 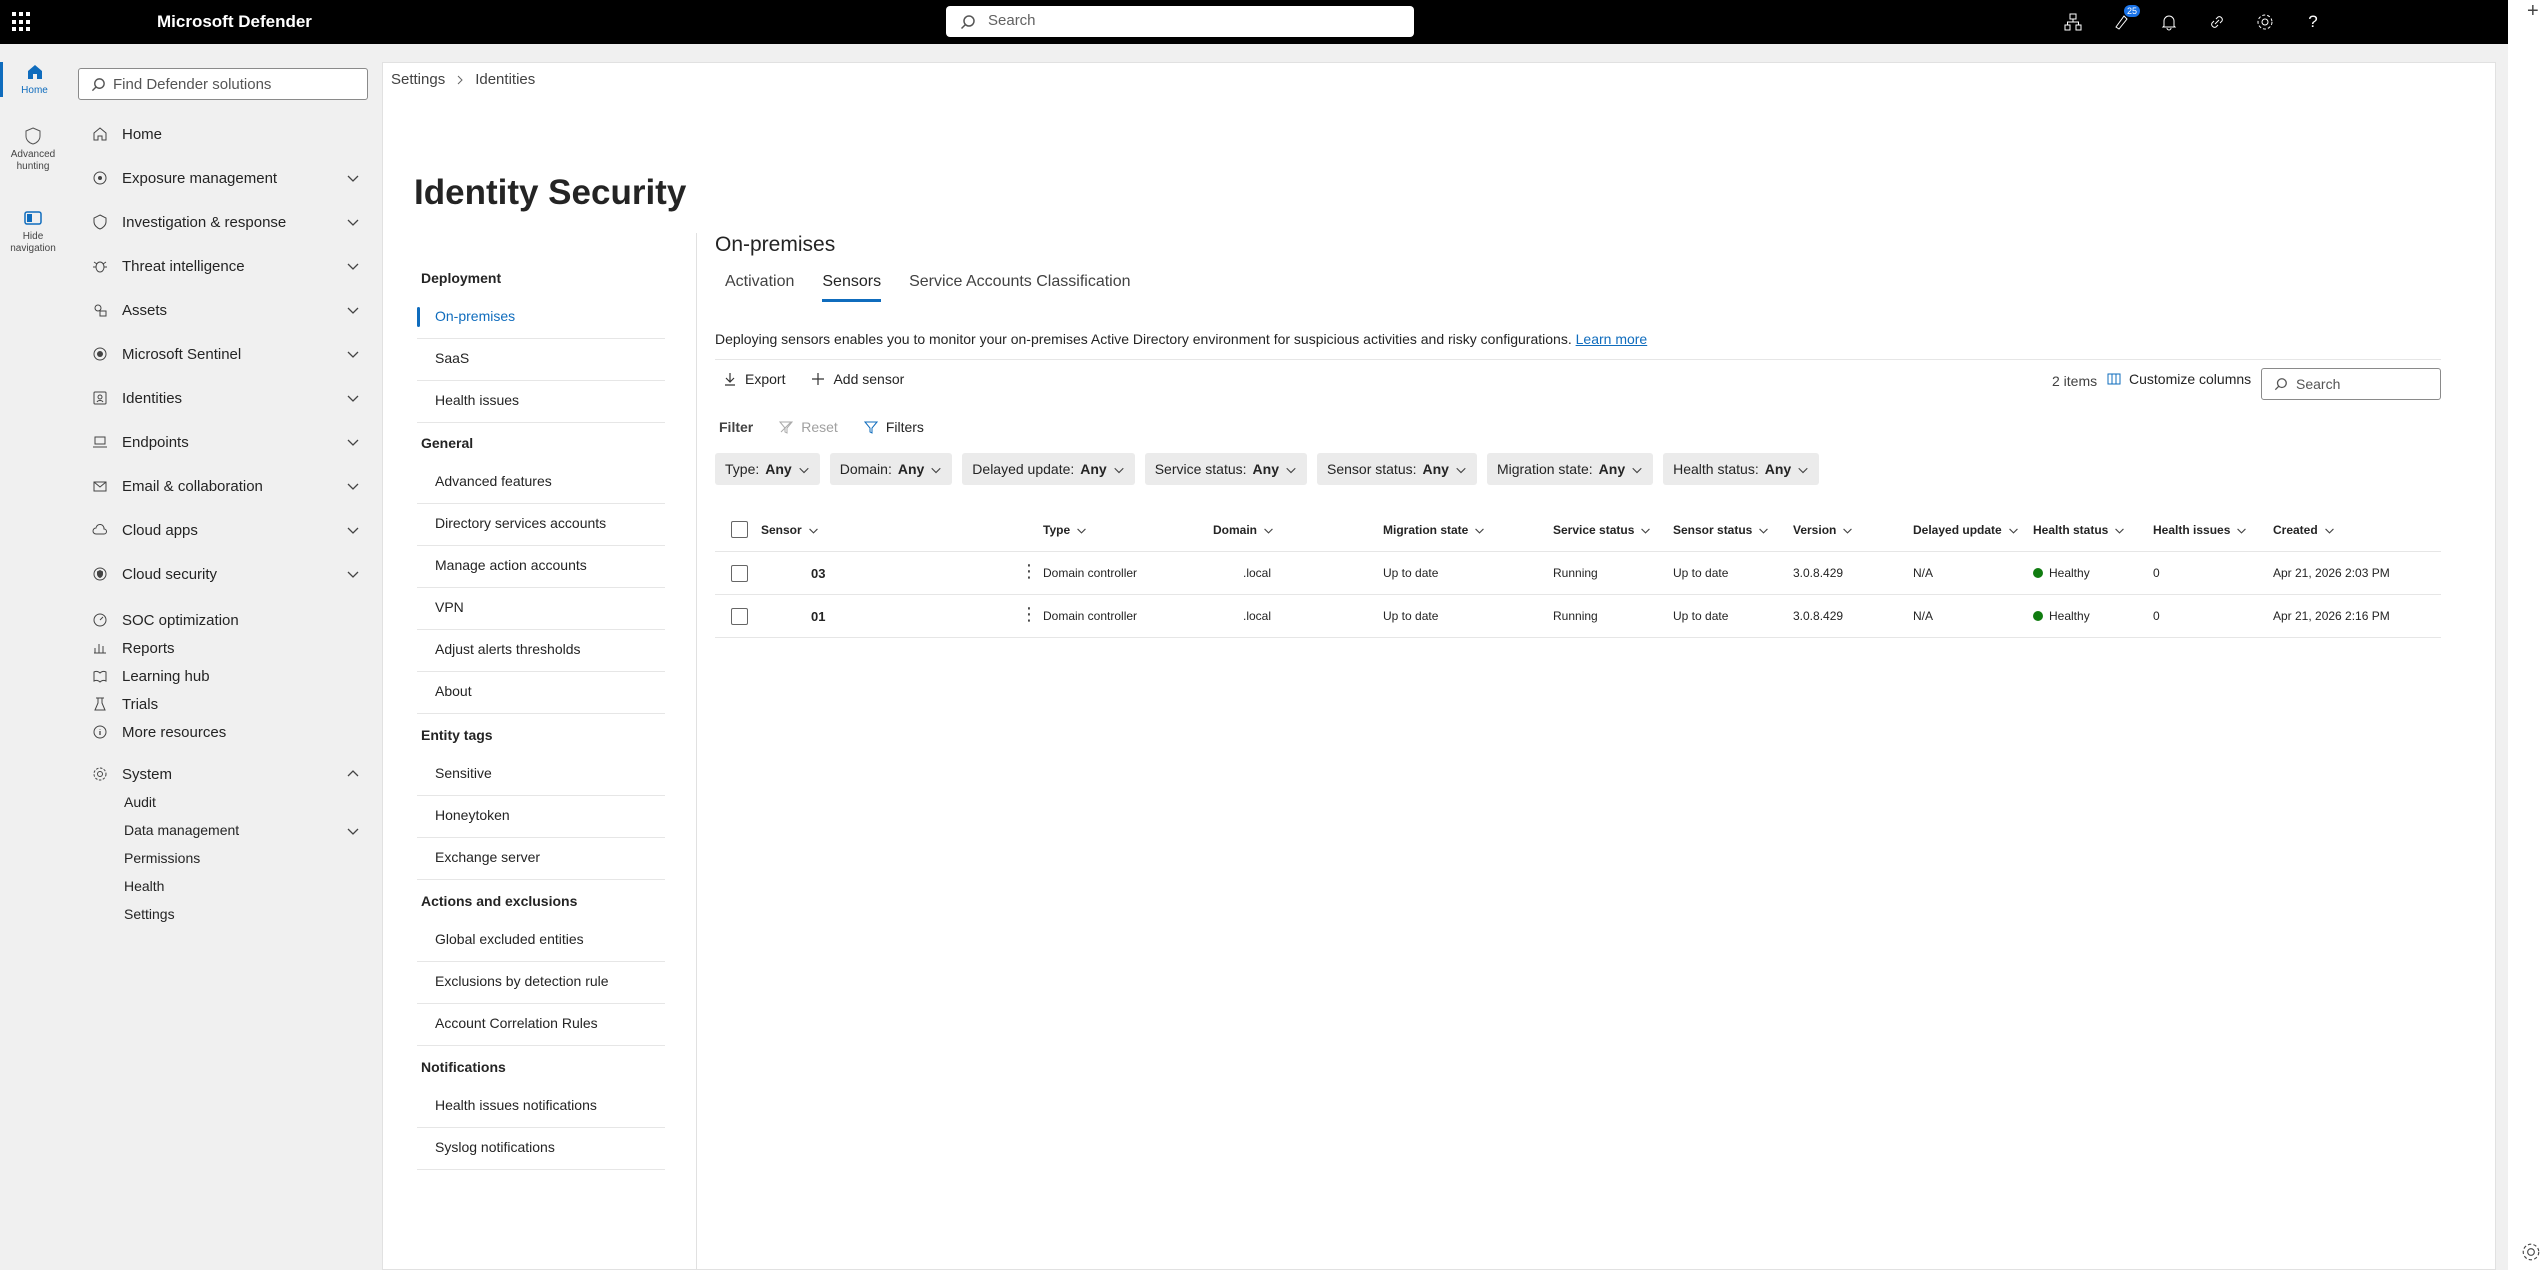 I want to click on customize-columns-button: Customize columns, so click(x=2179, y=379).